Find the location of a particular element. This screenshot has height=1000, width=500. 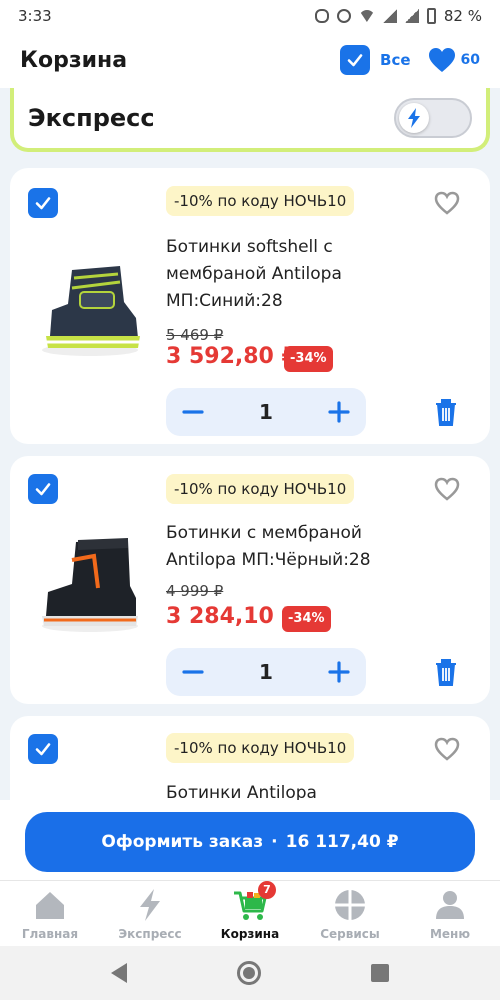

express-toggle is located at coordinates (433, 118).